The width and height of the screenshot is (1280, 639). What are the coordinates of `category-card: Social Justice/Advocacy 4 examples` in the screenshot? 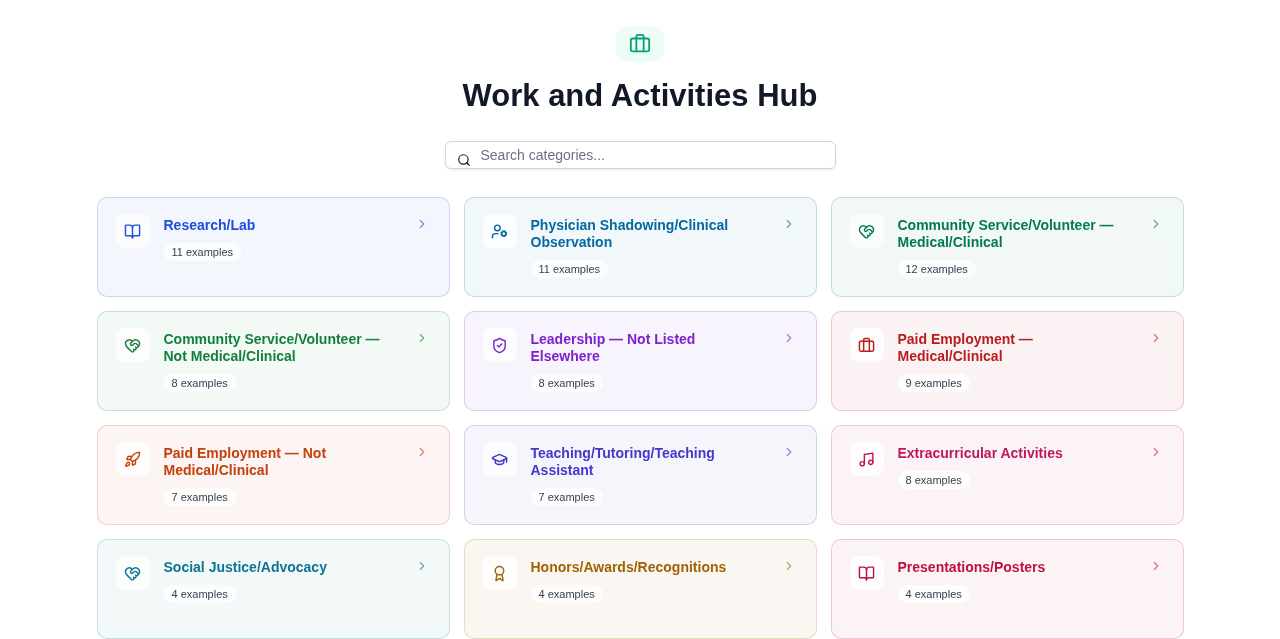 It's located at (273, 589).